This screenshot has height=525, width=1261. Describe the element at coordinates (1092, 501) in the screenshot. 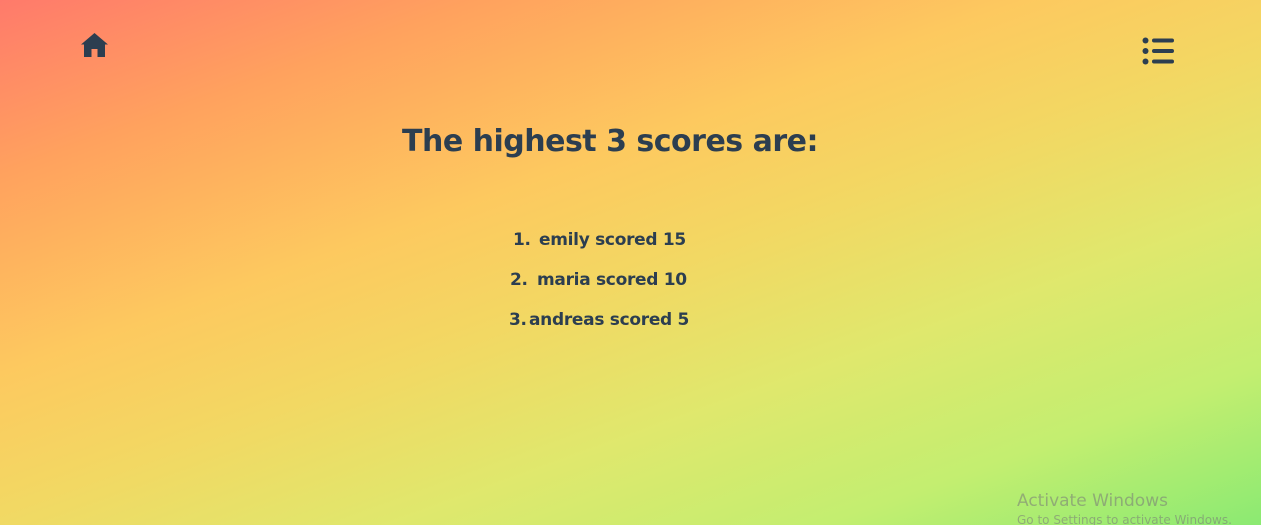

I see `watermark-title: Activate Windows` at that location.